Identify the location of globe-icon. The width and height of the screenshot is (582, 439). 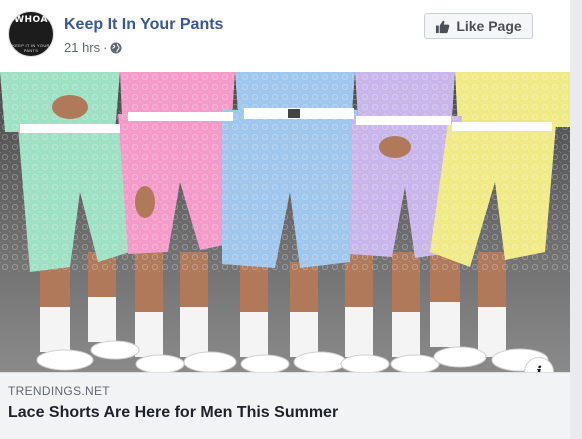
(116, 47).